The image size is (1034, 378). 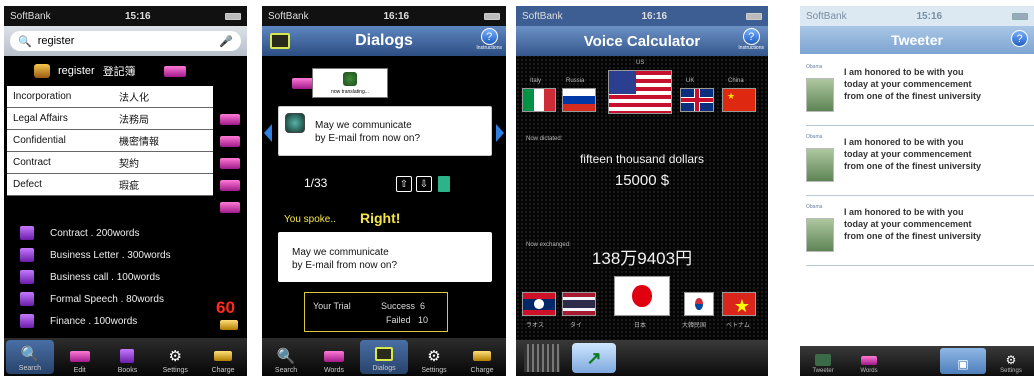 I want to click on list-item: Business Letter . 300words, so click(x=125, y=255).